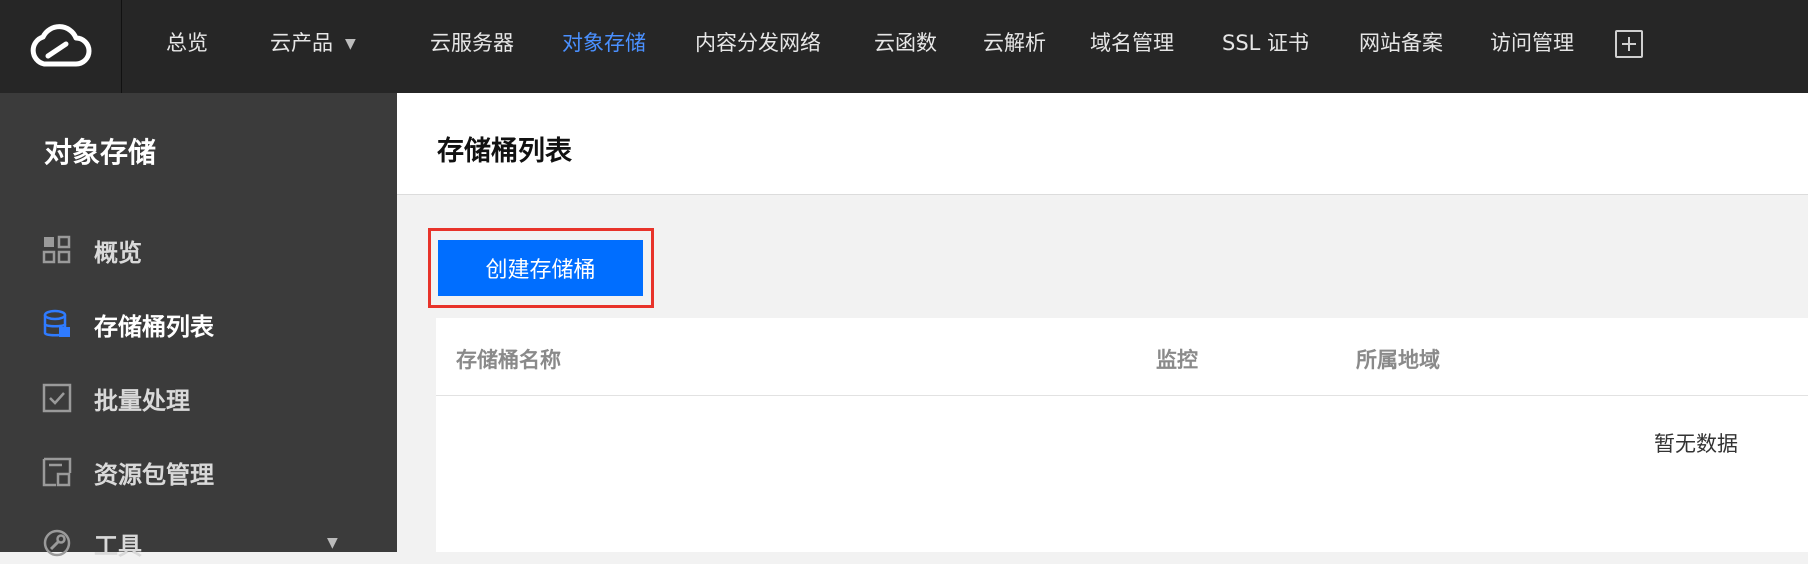 Image resolution: width=1808 pixels, height=564 pixels. What do you see at coordinates (57, 543) in the screenshot?
I see `tools-icon` at bounding box center [57, 543].